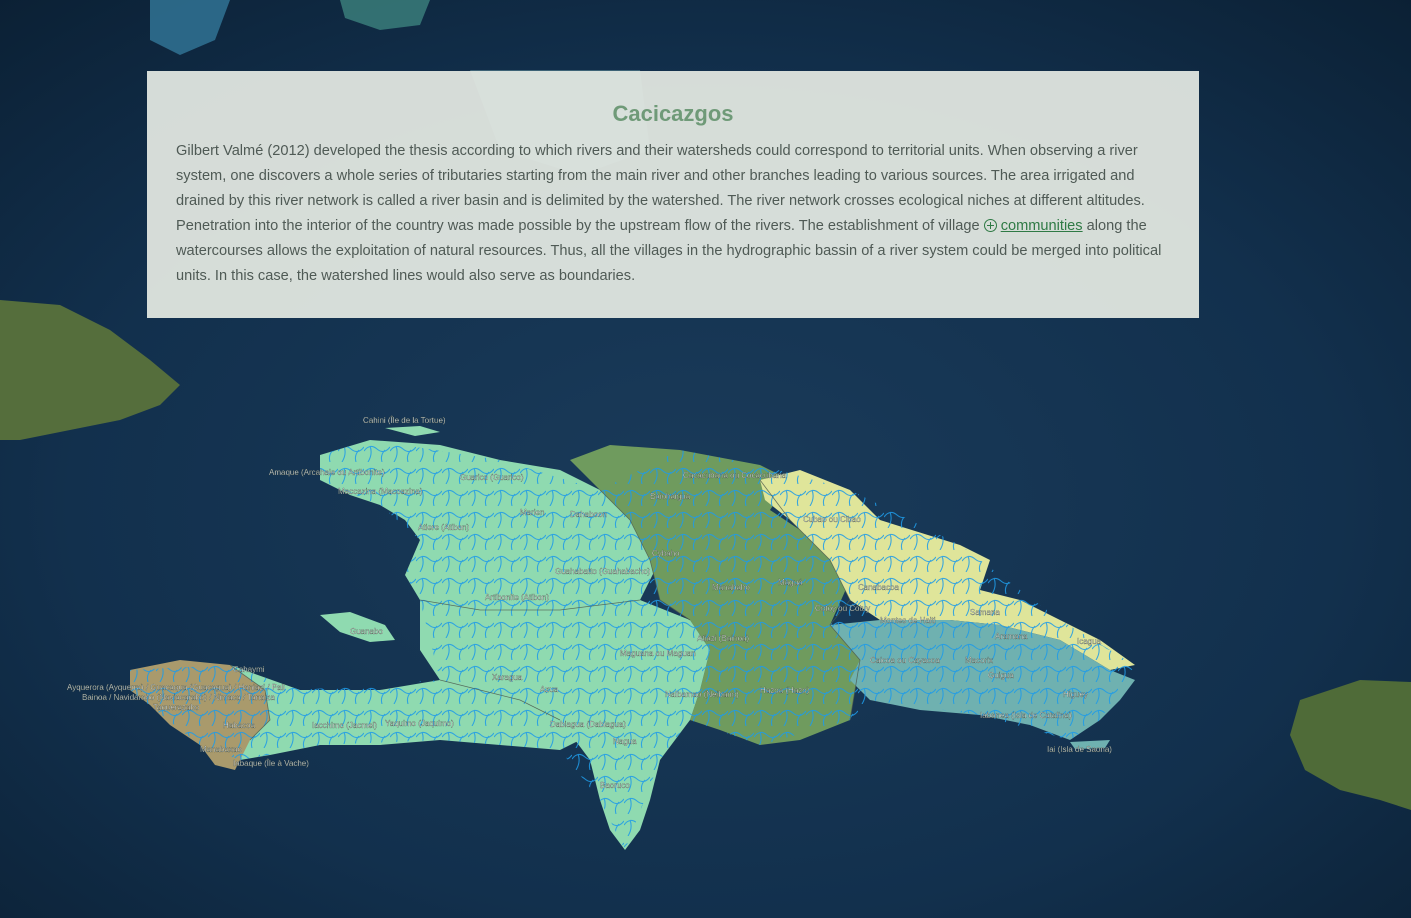 This screenshot has width=1411, height=918. Describe the element at coordinates (443, 527) in the screenshot. I see `label-atiere: Atiere (Atibon)` at that location.